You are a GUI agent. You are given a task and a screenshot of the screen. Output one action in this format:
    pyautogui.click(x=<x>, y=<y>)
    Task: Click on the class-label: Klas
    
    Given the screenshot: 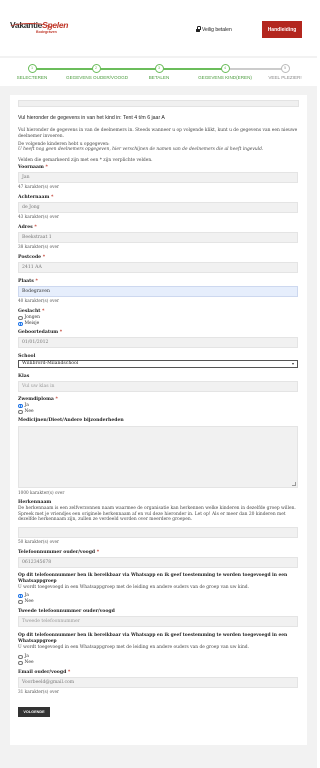 What is the action you would take?
    pyautogui.click(x=24, y=376)
    